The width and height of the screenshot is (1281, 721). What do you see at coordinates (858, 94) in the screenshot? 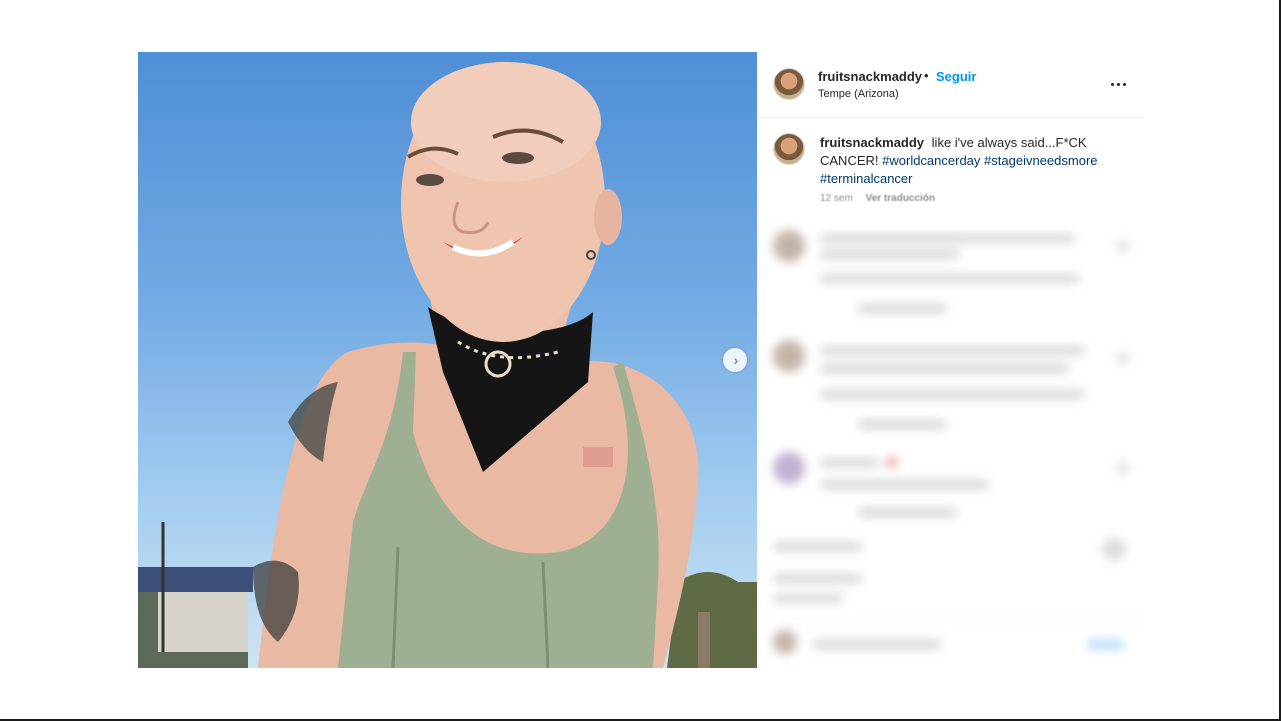
I see `location-link: Tempe (Arizona)` at bounding box center [858, 94].